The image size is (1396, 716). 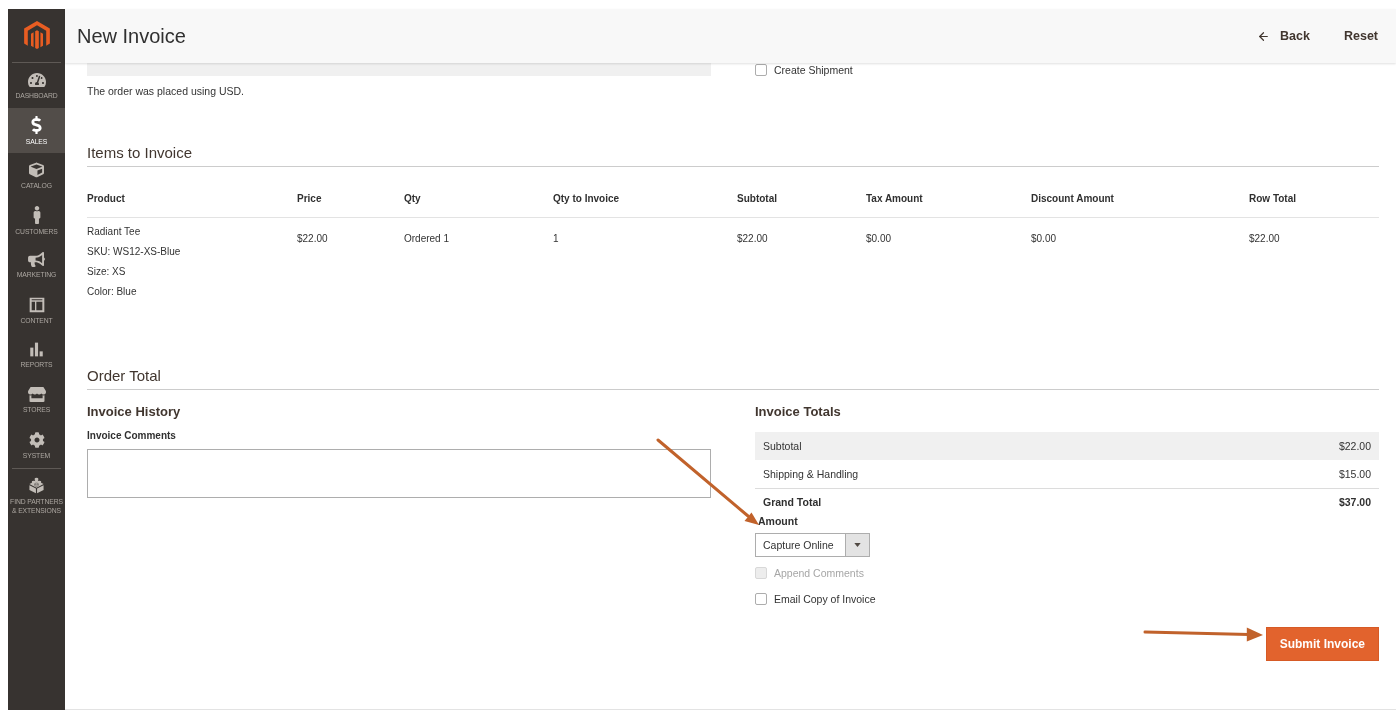 What do you see at coordinates (1354, 446) in the screenshot?
I see `totals-value: $22.00` at bounding box center [1354, 446].